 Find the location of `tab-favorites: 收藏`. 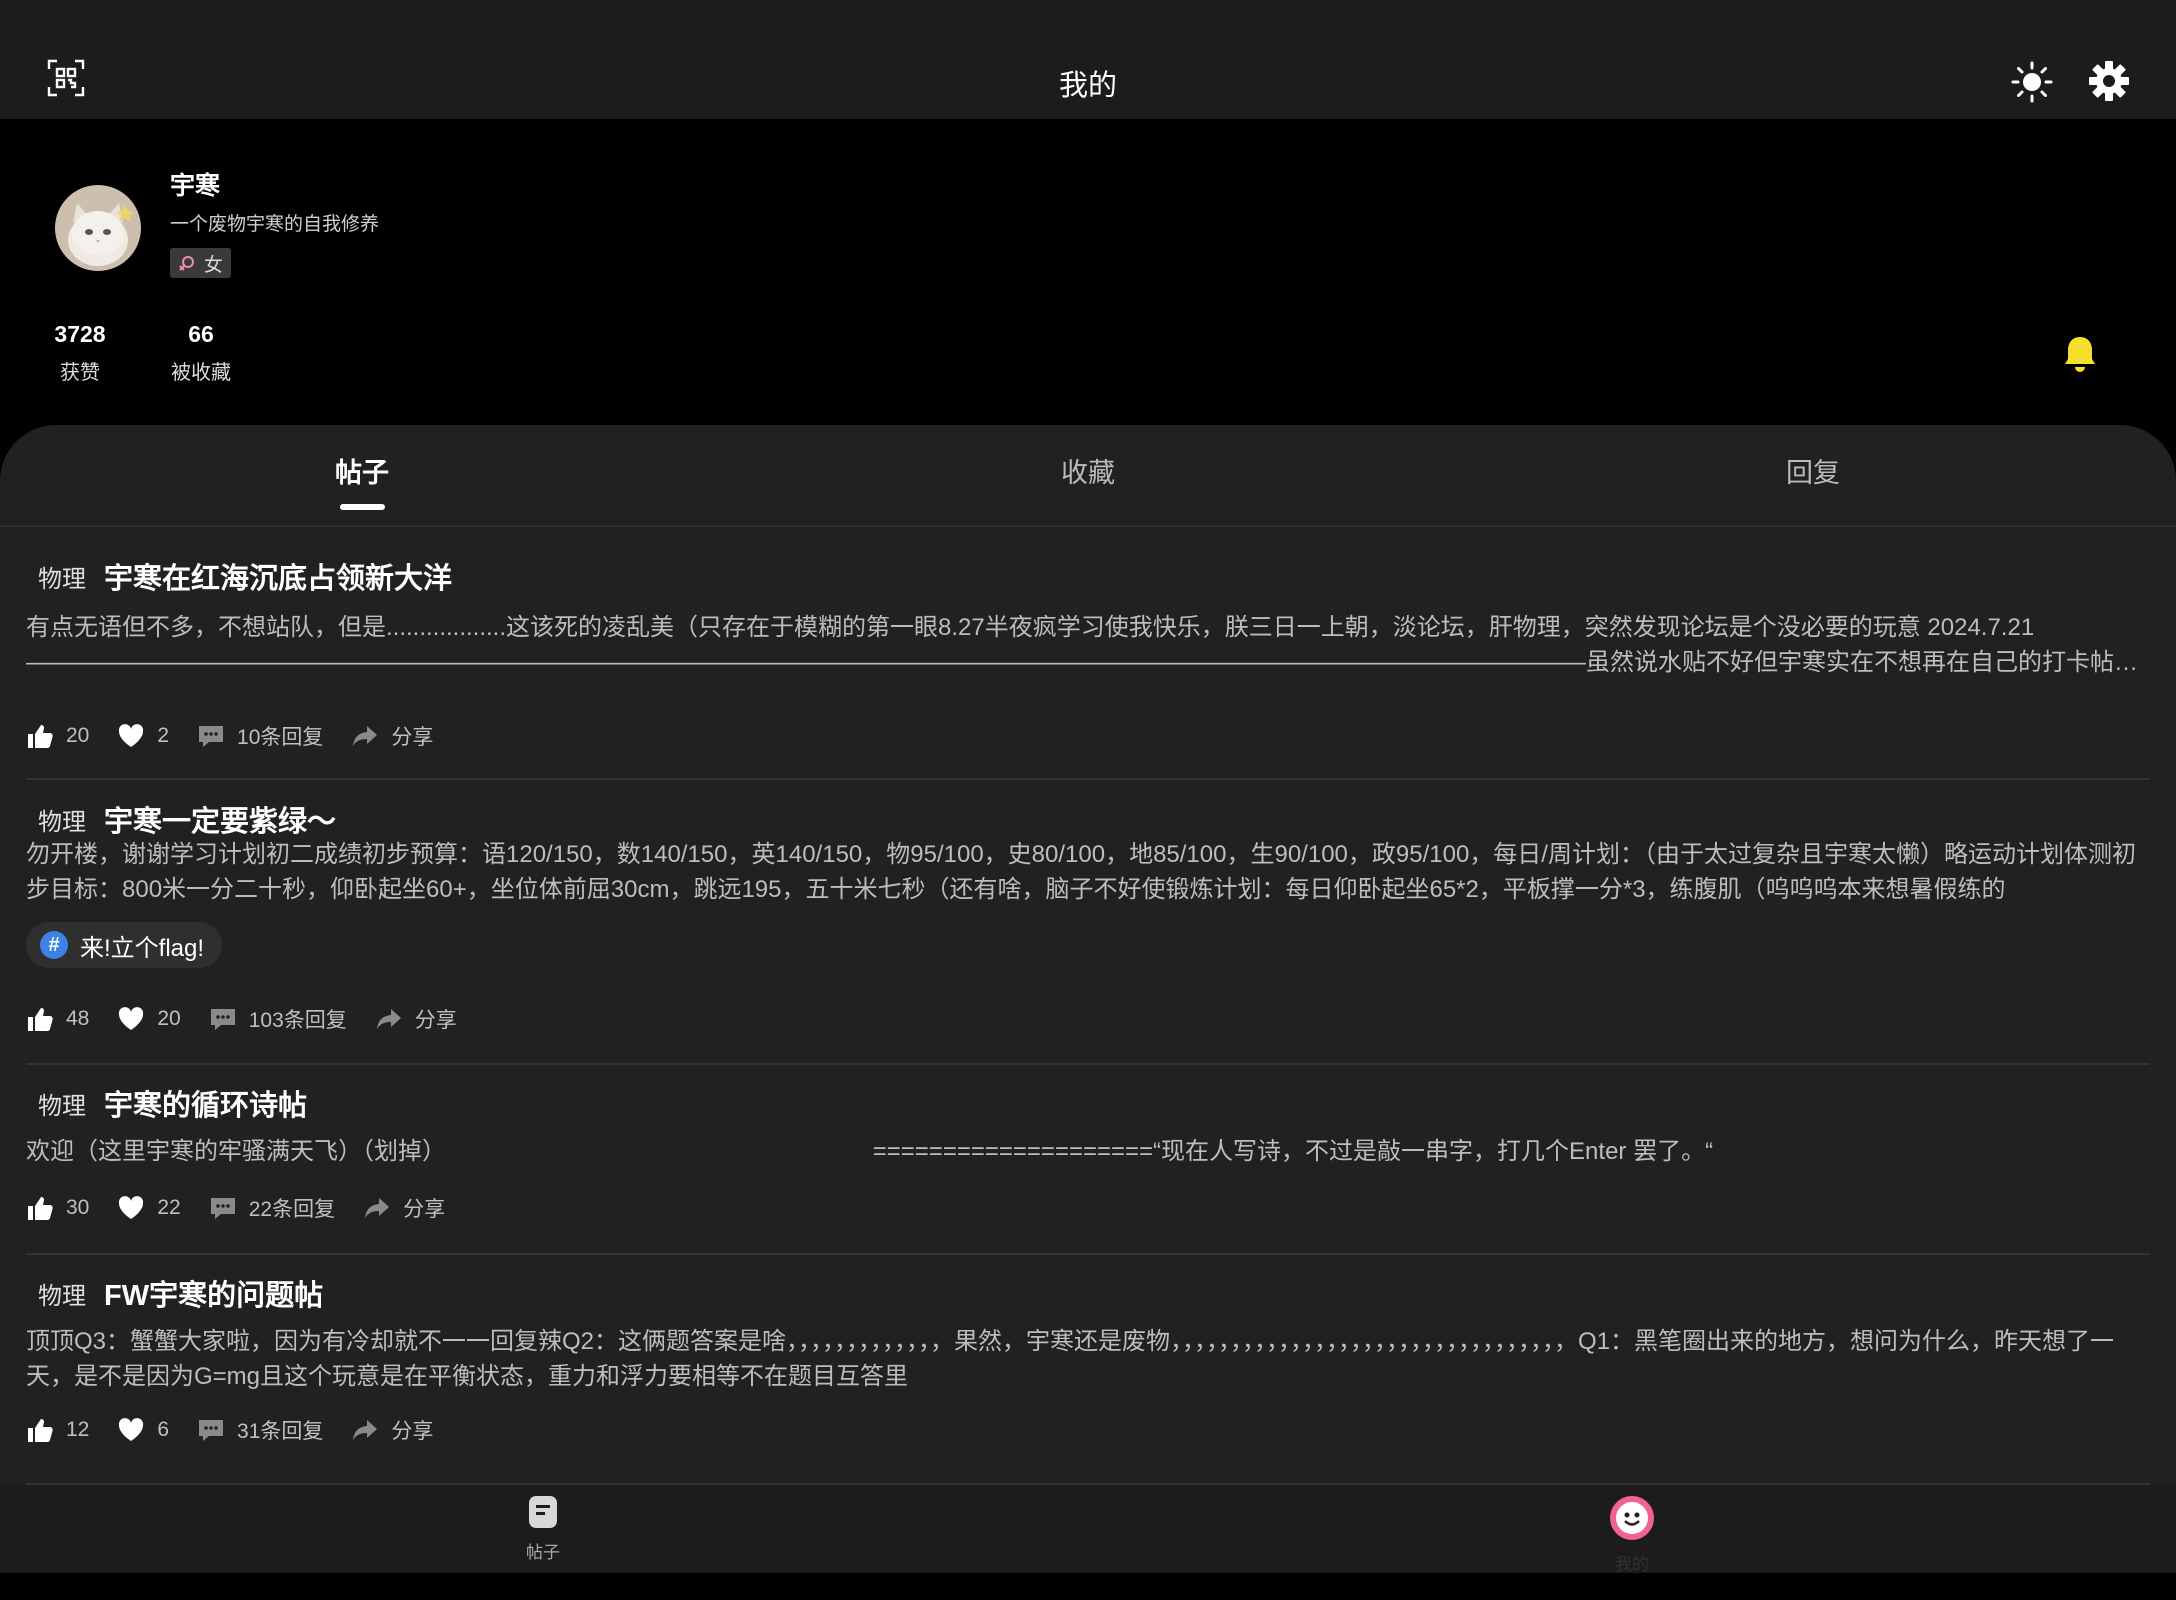

tab-favorites: 收藏 is located at coordinates (1088, 470).